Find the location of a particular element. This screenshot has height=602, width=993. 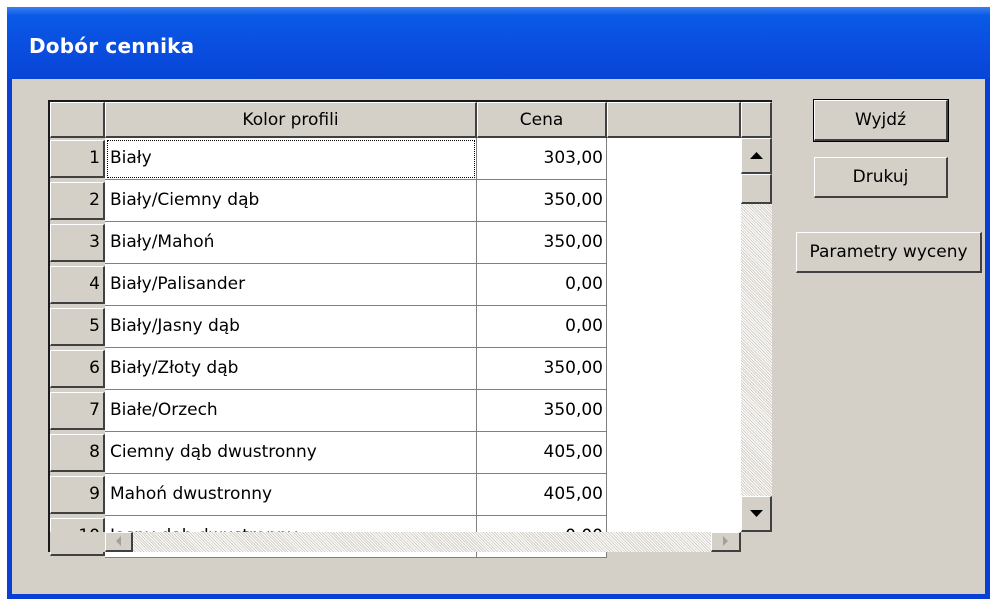

row-header: 1 is located at coordinates (77, 159).